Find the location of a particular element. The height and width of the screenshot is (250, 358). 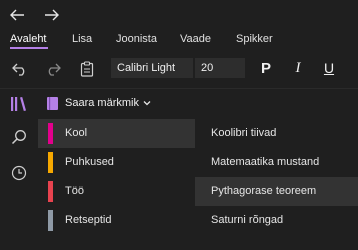

italic-button: I is located at coordinates (298, 68).